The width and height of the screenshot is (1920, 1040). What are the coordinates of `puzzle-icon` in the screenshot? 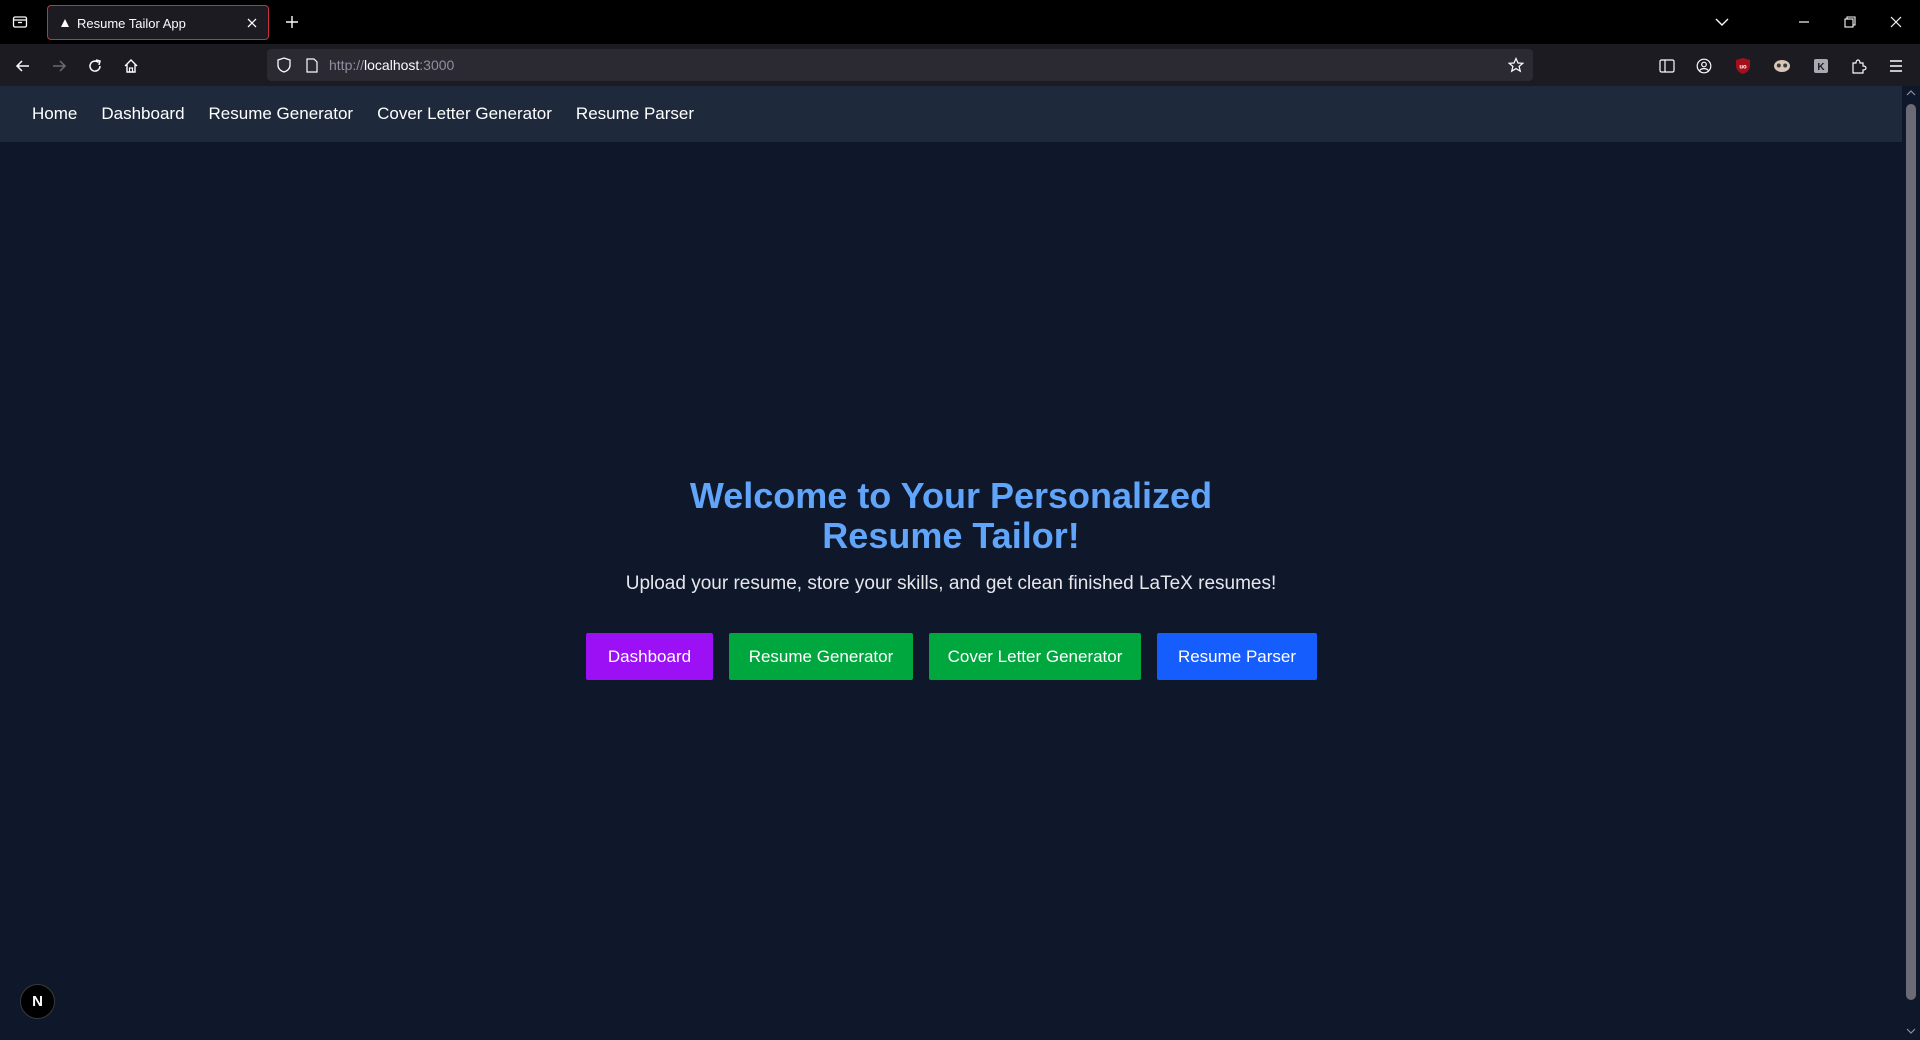 It's located at (1859, 66).